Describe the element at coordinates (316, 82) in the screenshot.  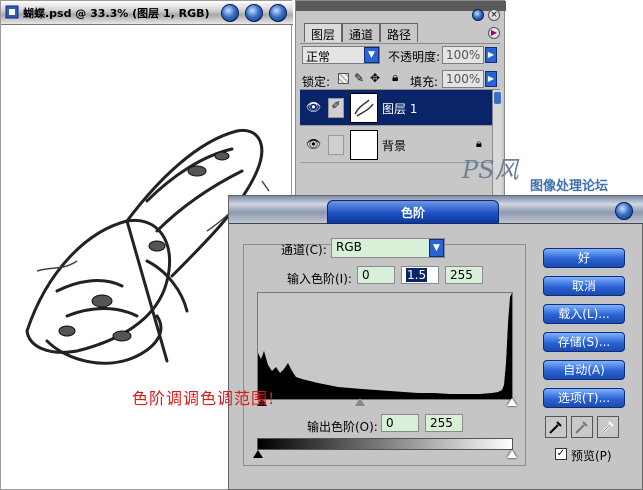
I see `lock-label: 锁定:` at that location.